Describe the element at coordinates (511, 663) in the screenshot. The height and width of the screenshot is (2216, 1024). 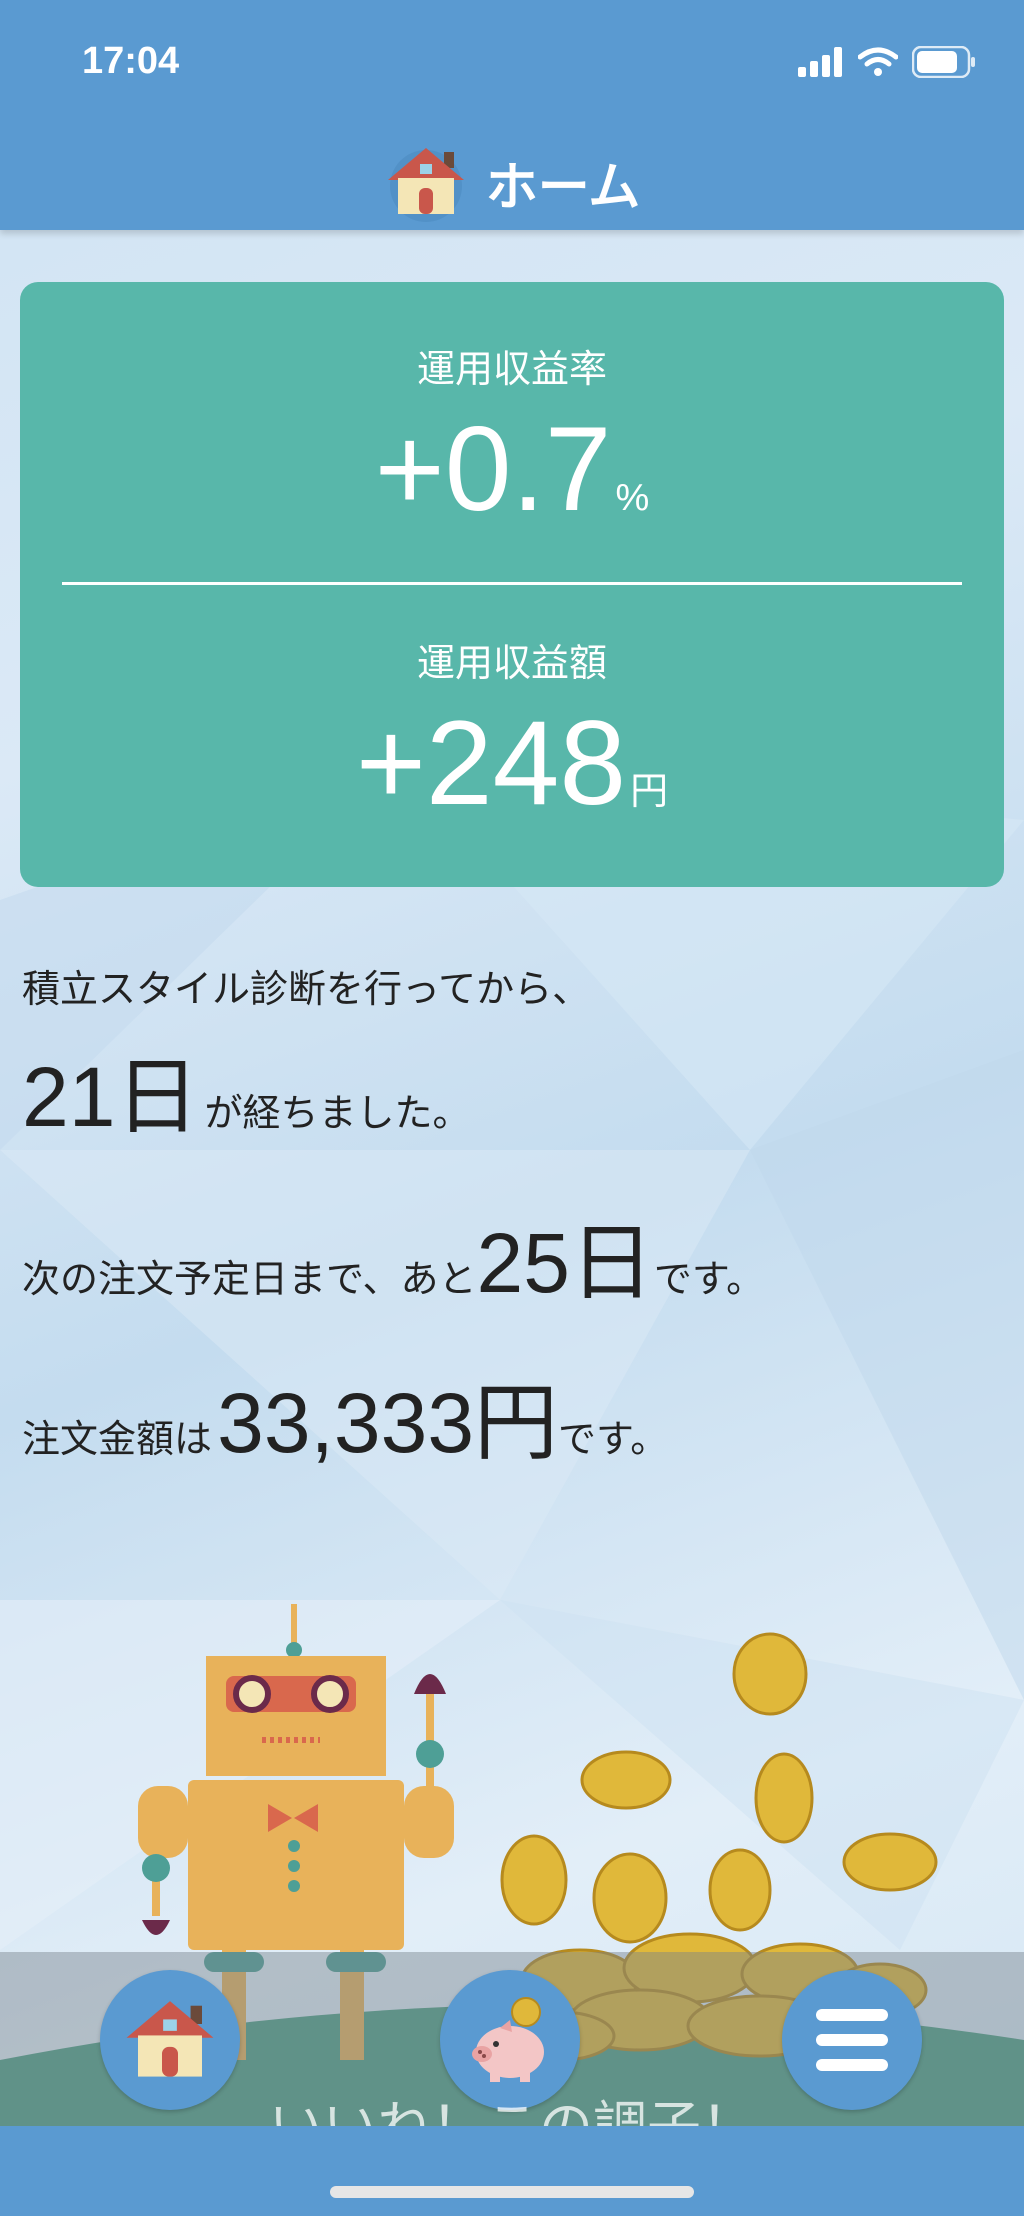
I see `amount-label: 運用収益額` at that location.